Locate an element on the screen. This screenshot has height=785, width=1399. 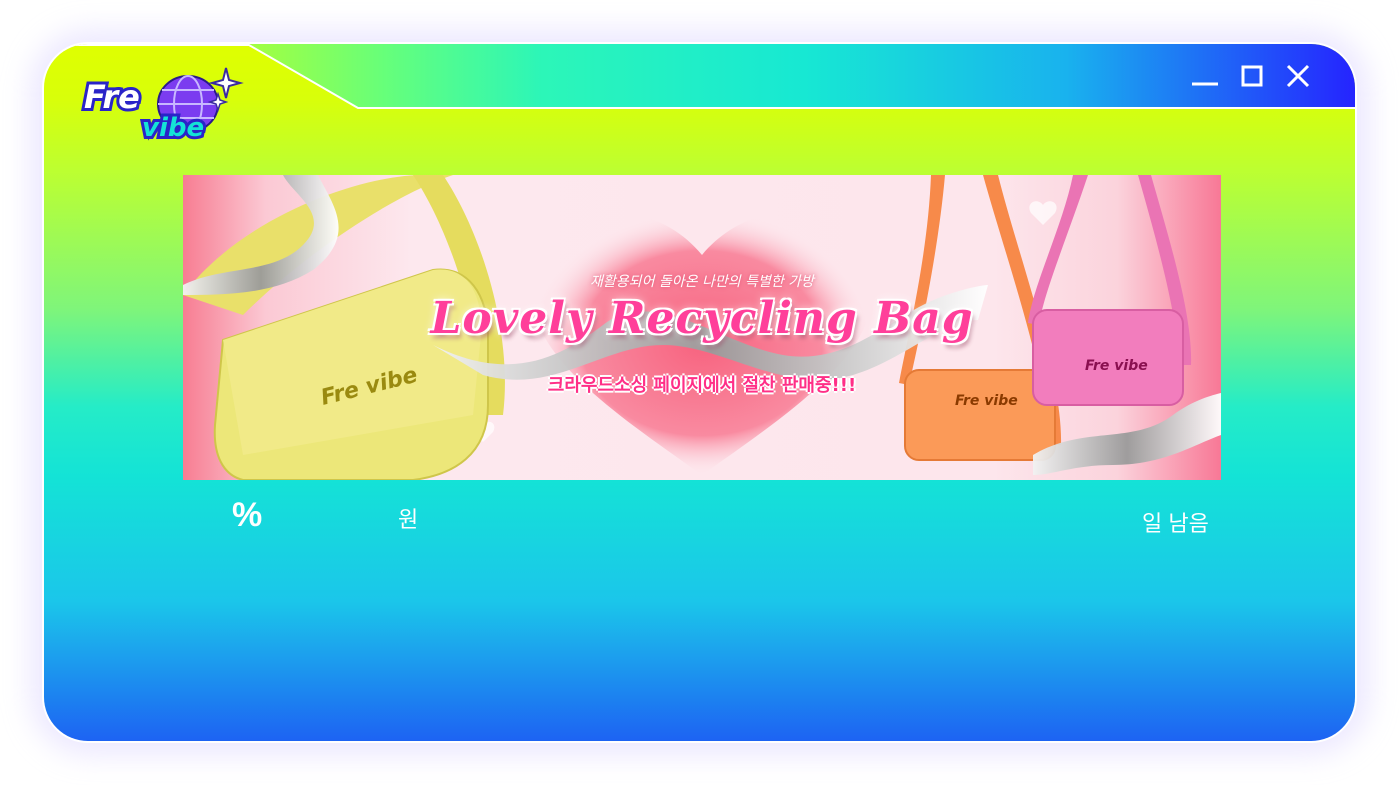
brand-text-1: Fre is located at coordinates (112, 97).